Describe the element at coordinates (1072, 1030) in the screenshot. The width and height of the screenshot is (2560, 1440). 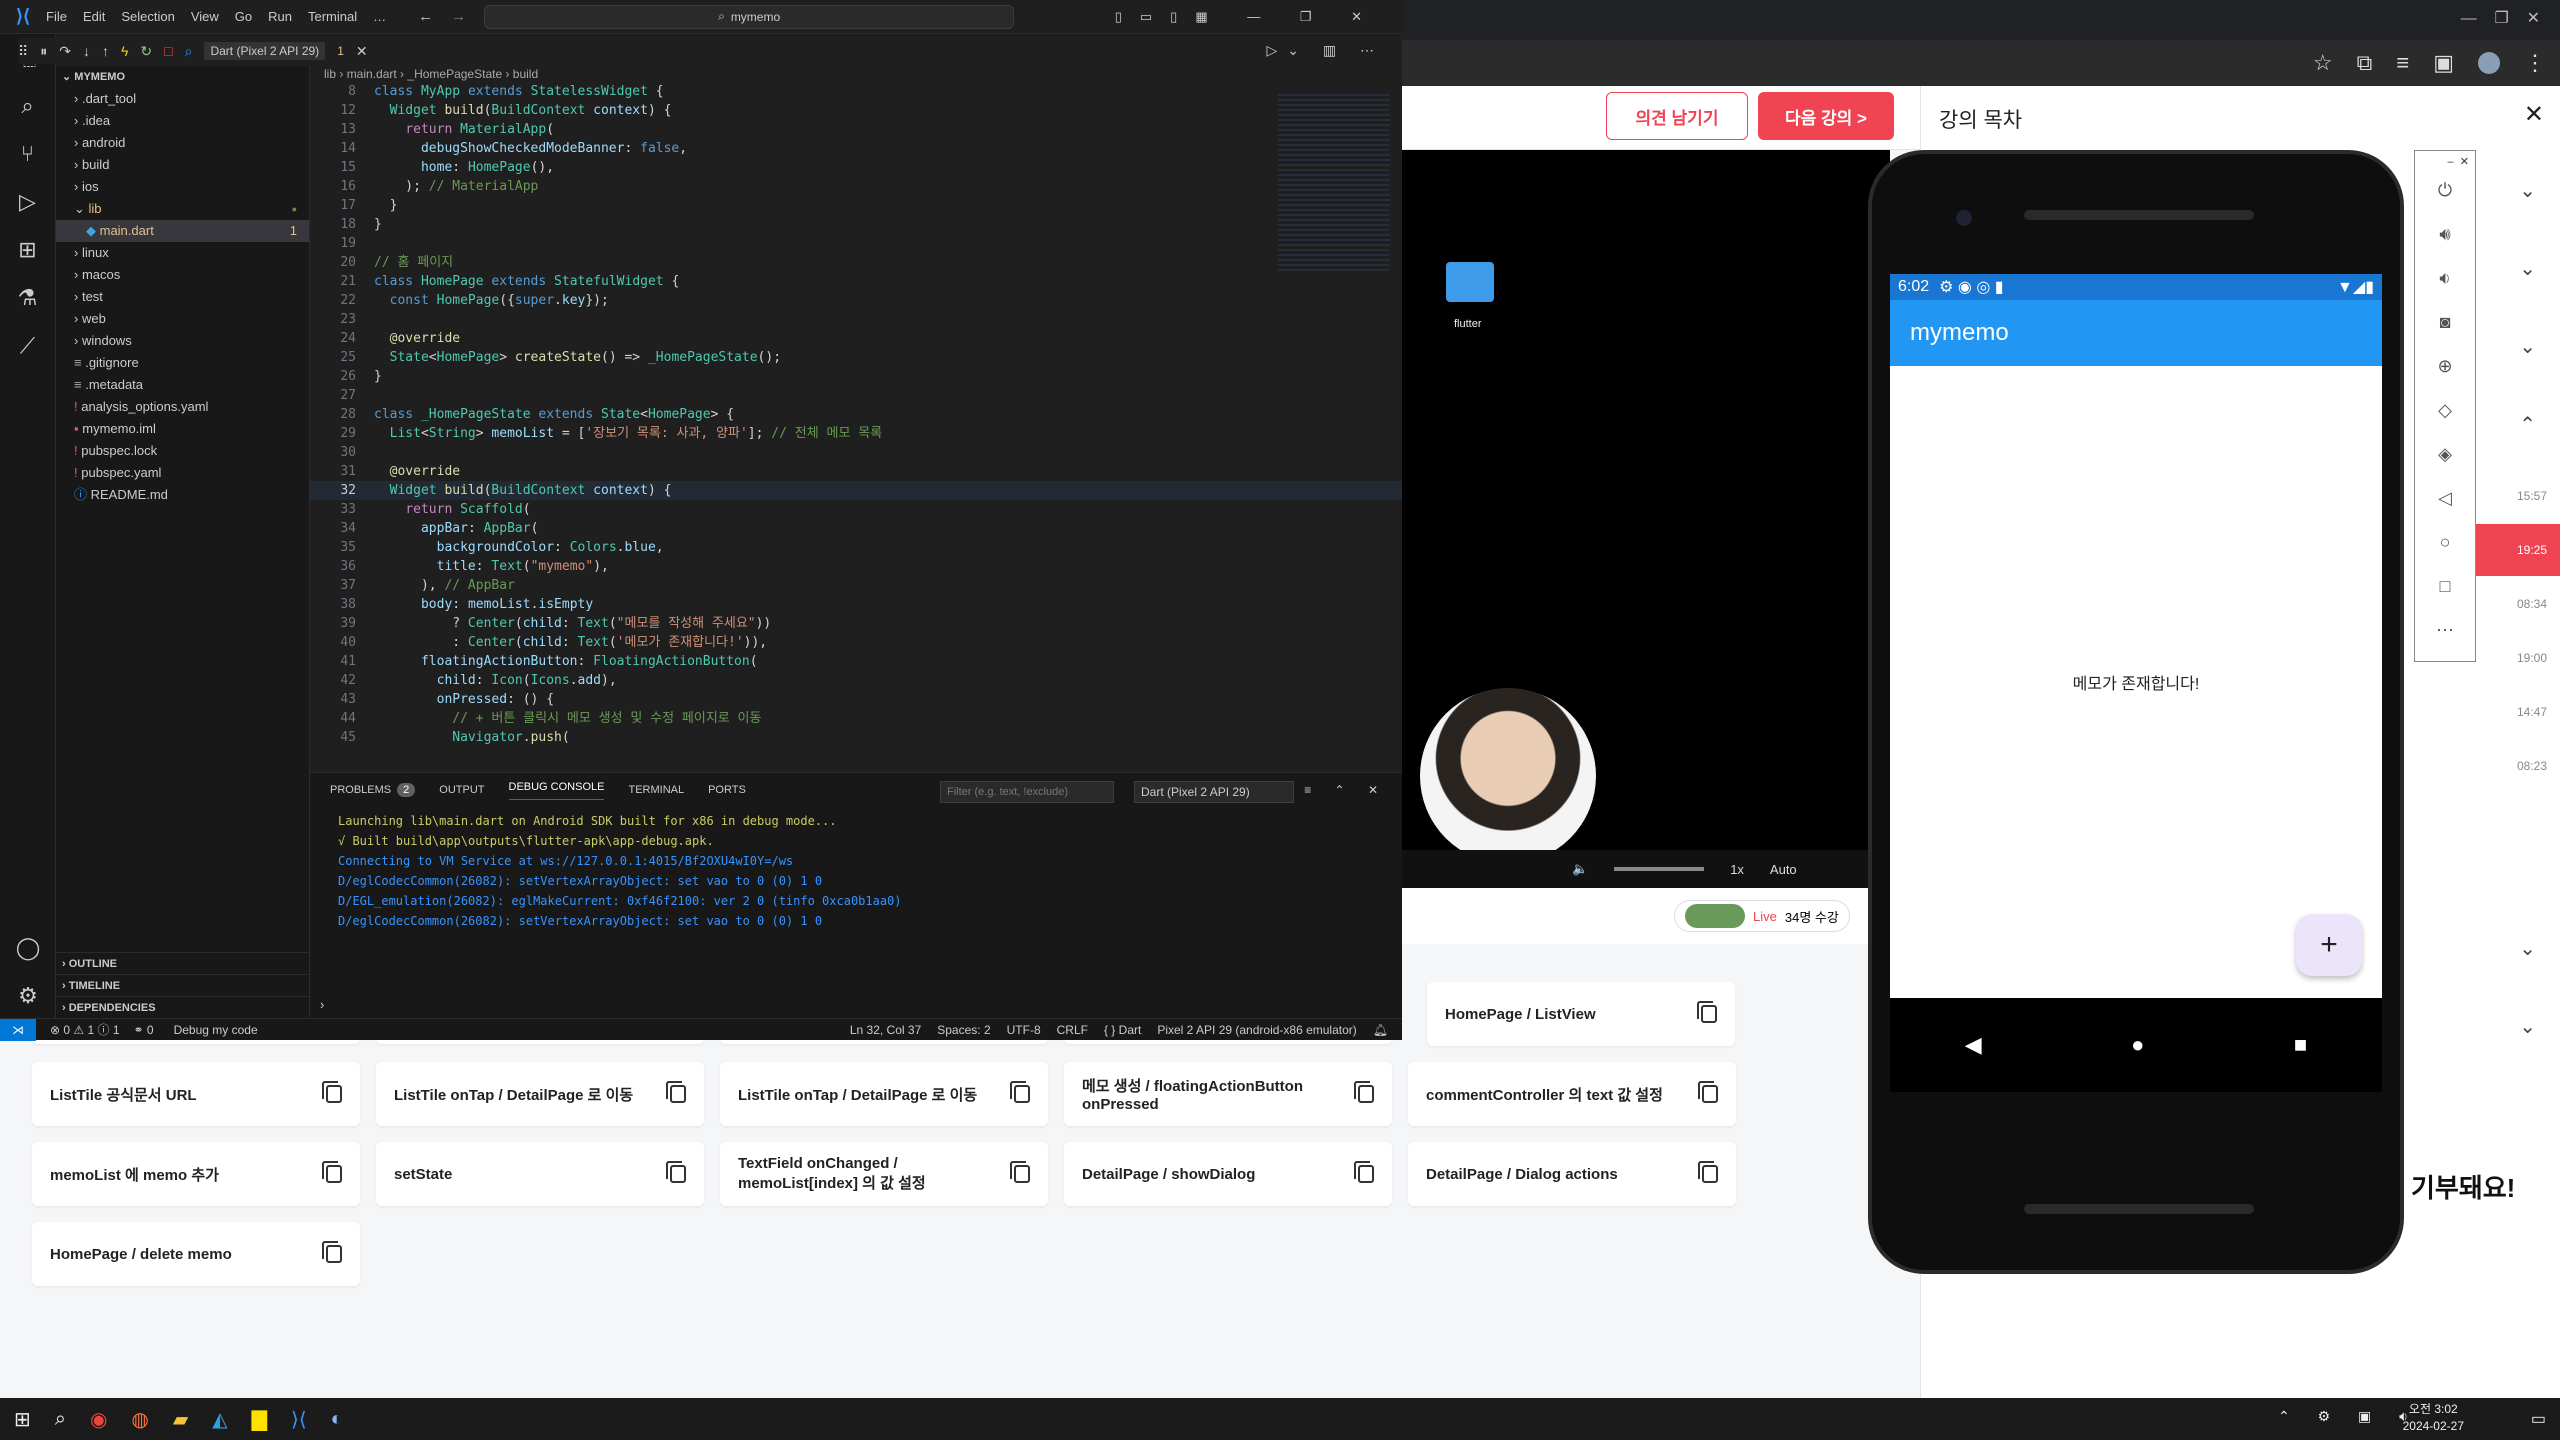
I see `eol-status: CRLF` at that location.